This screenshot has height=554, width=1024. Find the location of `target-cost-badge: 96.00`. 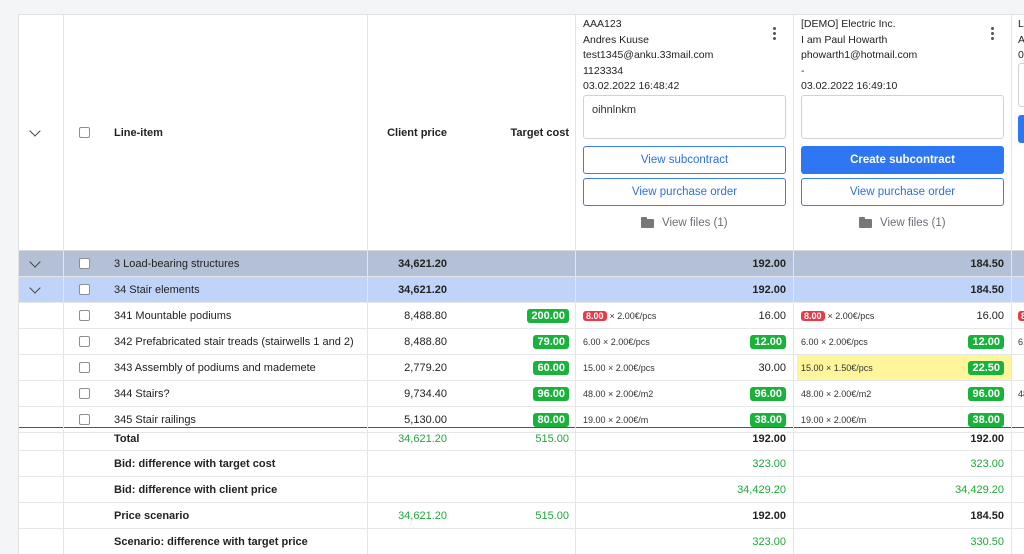

target-cost-badge: 96.00 is located at coordinates (551, 393).